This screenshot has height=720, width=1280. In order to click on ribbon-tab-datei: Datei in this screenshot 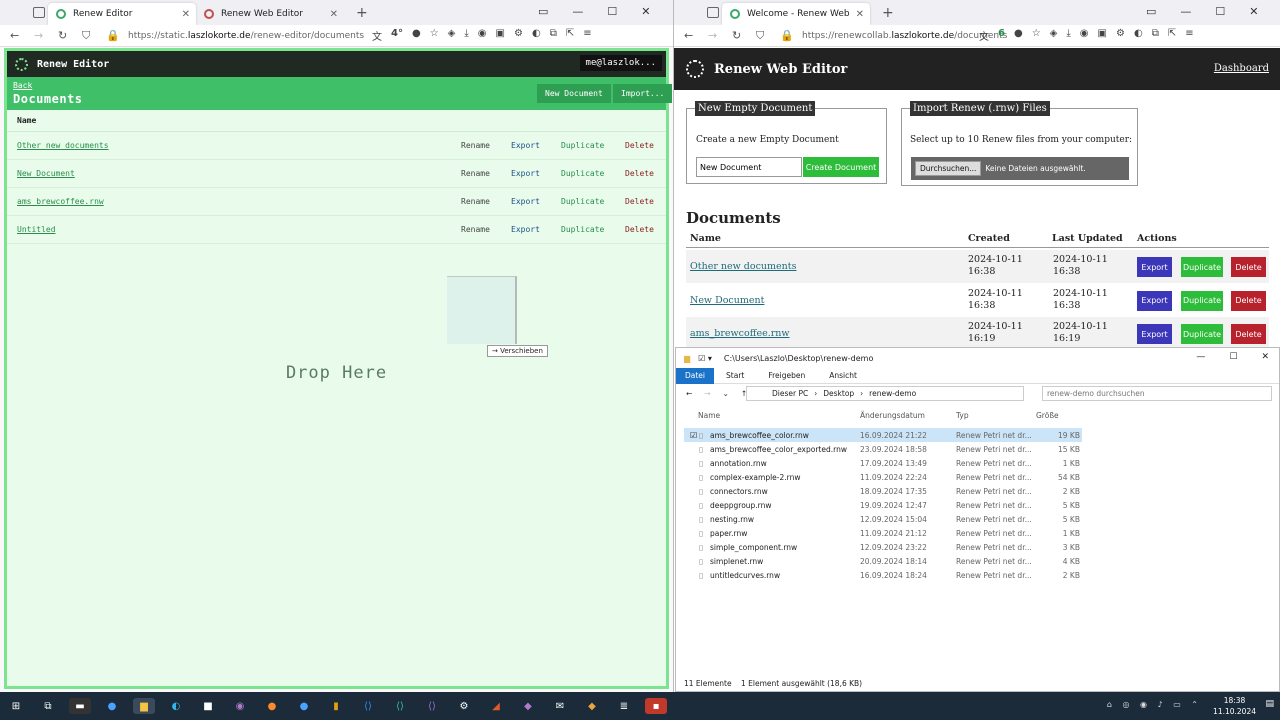, I will do `click(695, 375)`.